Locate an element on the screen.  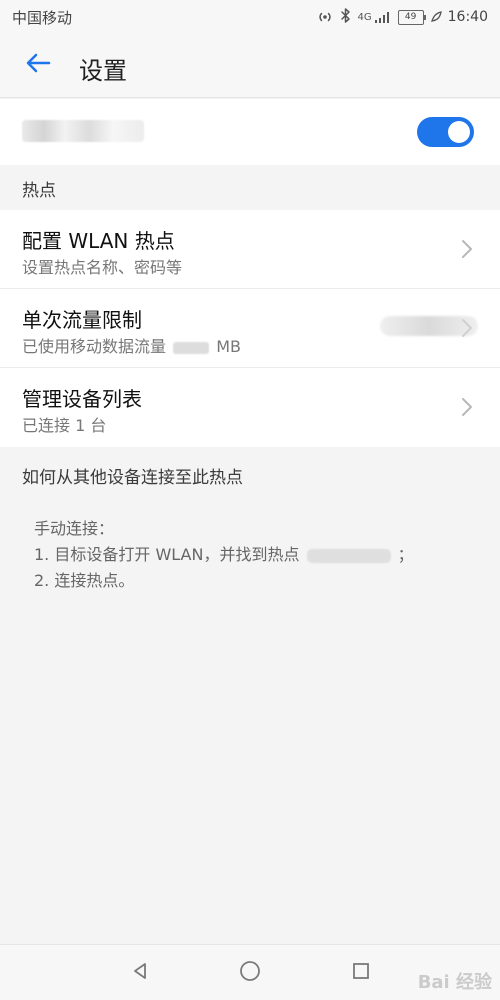
back-arrow-icon is located at coordinates (38, 65).